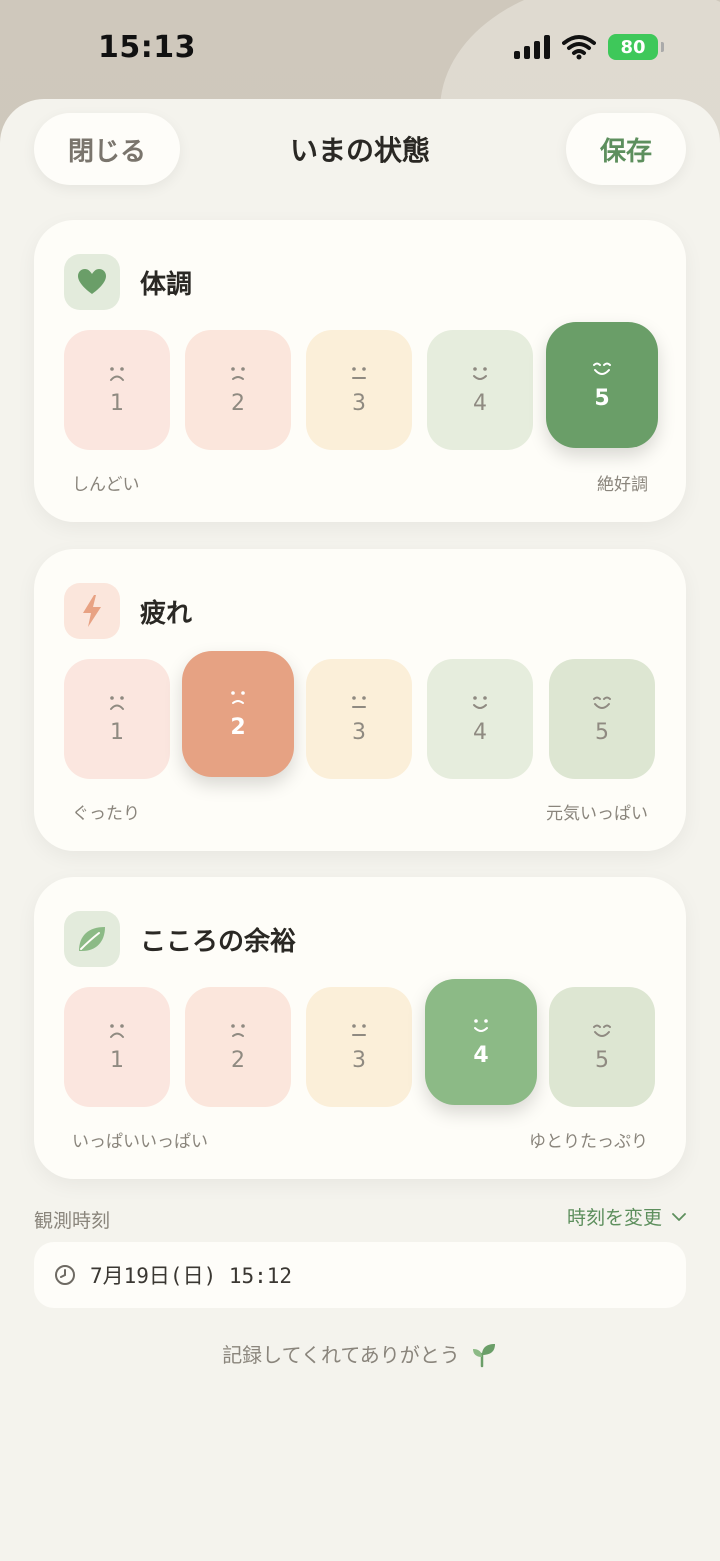 This screenshot has width=720, height=1561. I want to click on heart-icon, so click(92, 282).